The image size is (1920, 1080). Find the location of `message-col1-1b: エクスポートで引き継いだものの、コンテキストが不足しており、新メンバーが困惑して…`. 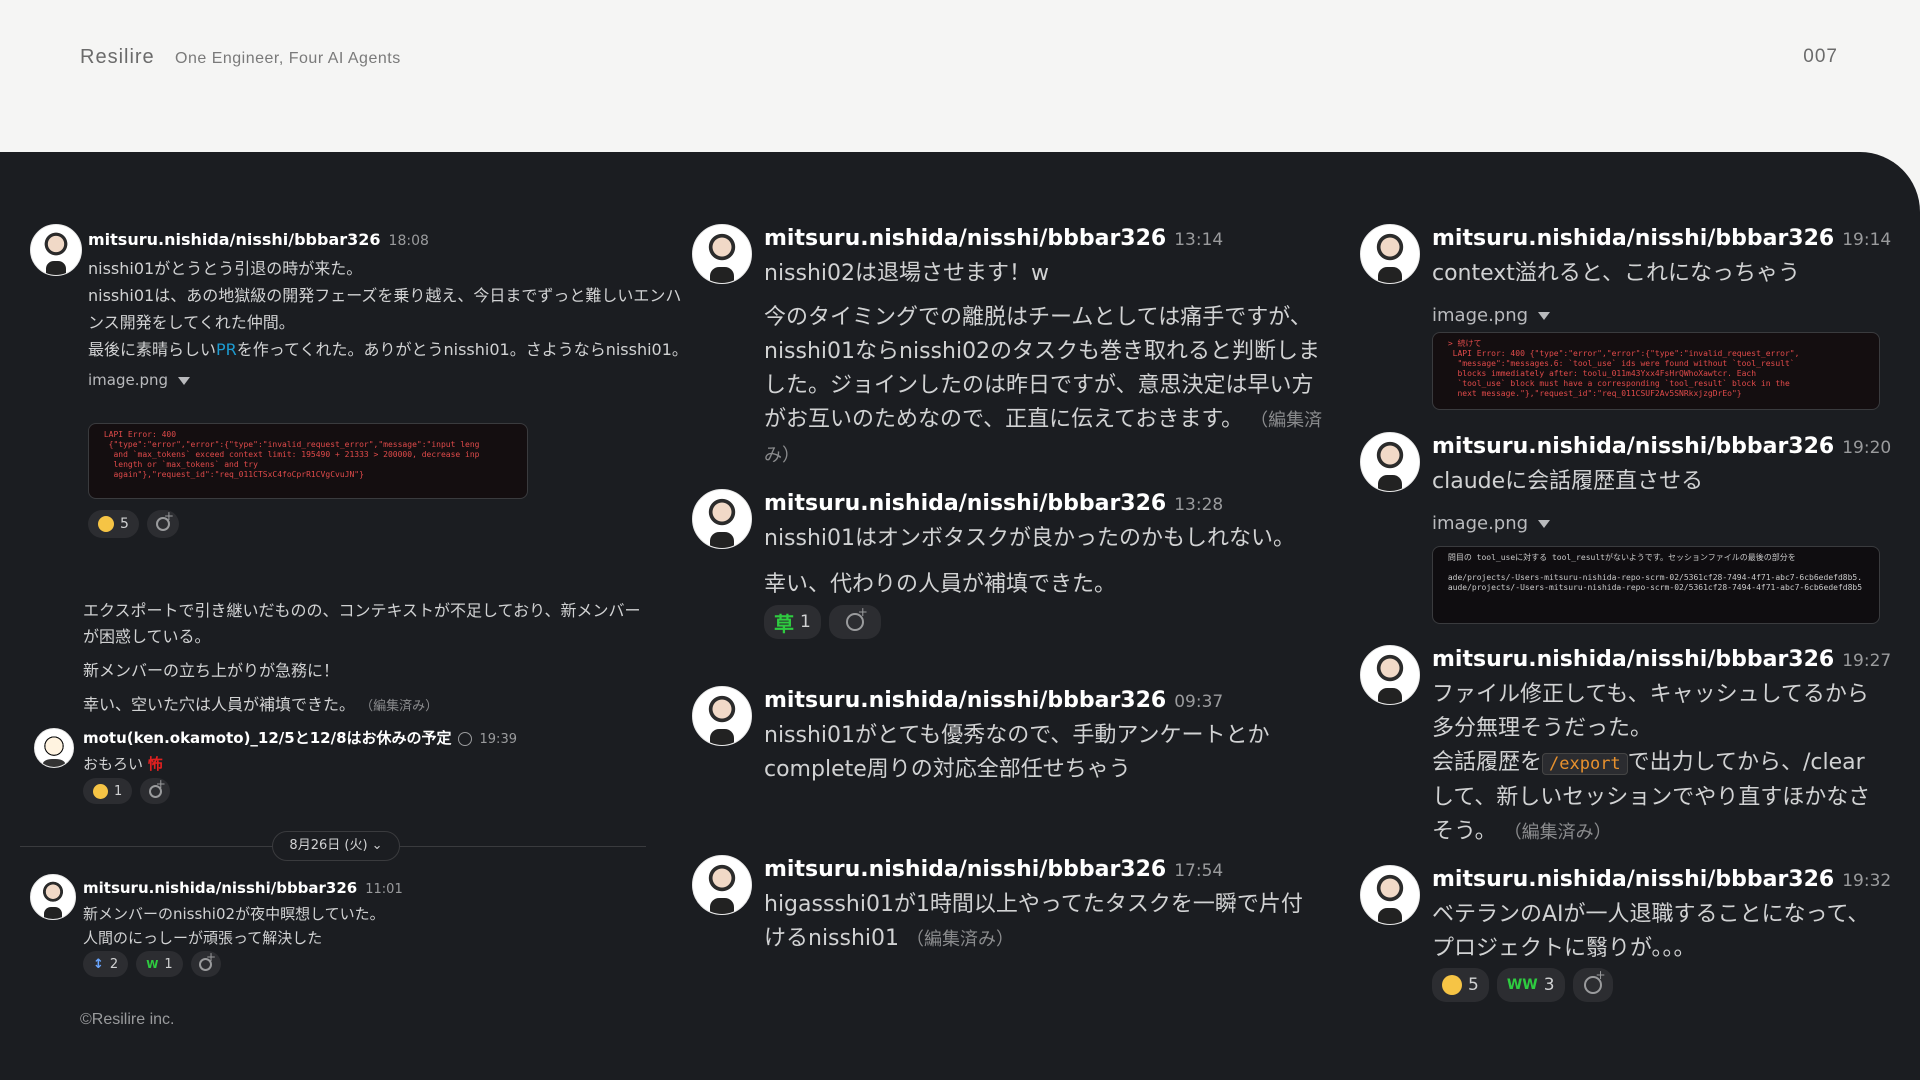

message-col1-1b: エクスポートで引き継いだものの、コンテキストが不足しており、新メンバーが困惑して… is located at coordinates (368, 659).